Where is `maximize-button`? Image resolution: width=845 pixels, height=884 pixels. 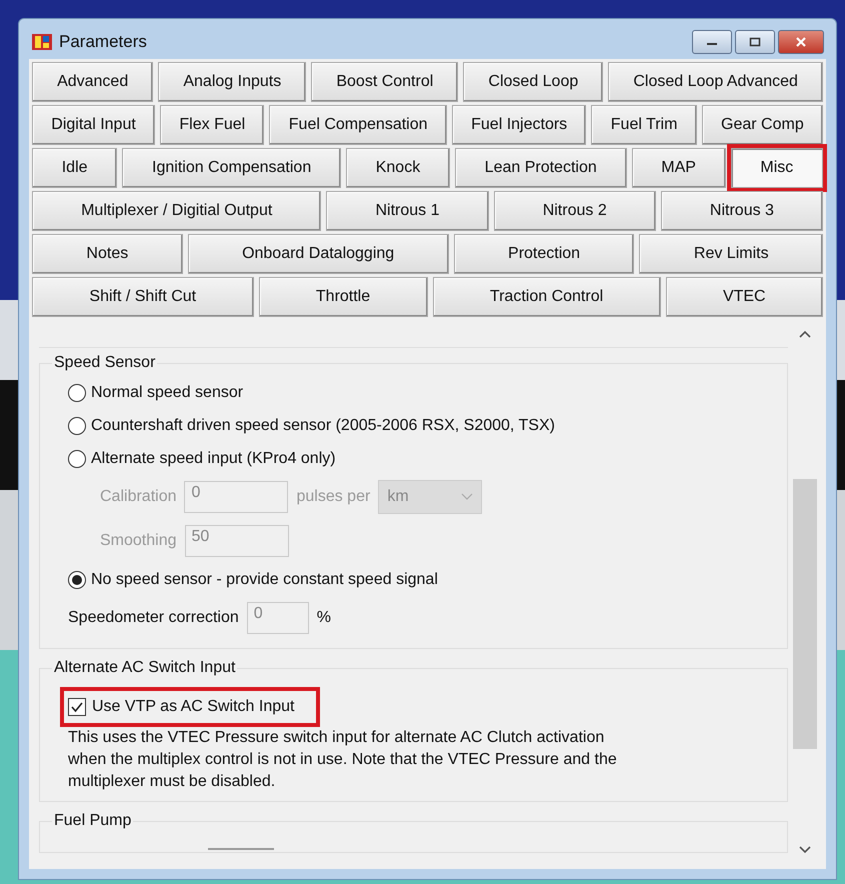
maximize-button is located at coordinates (755, 42).